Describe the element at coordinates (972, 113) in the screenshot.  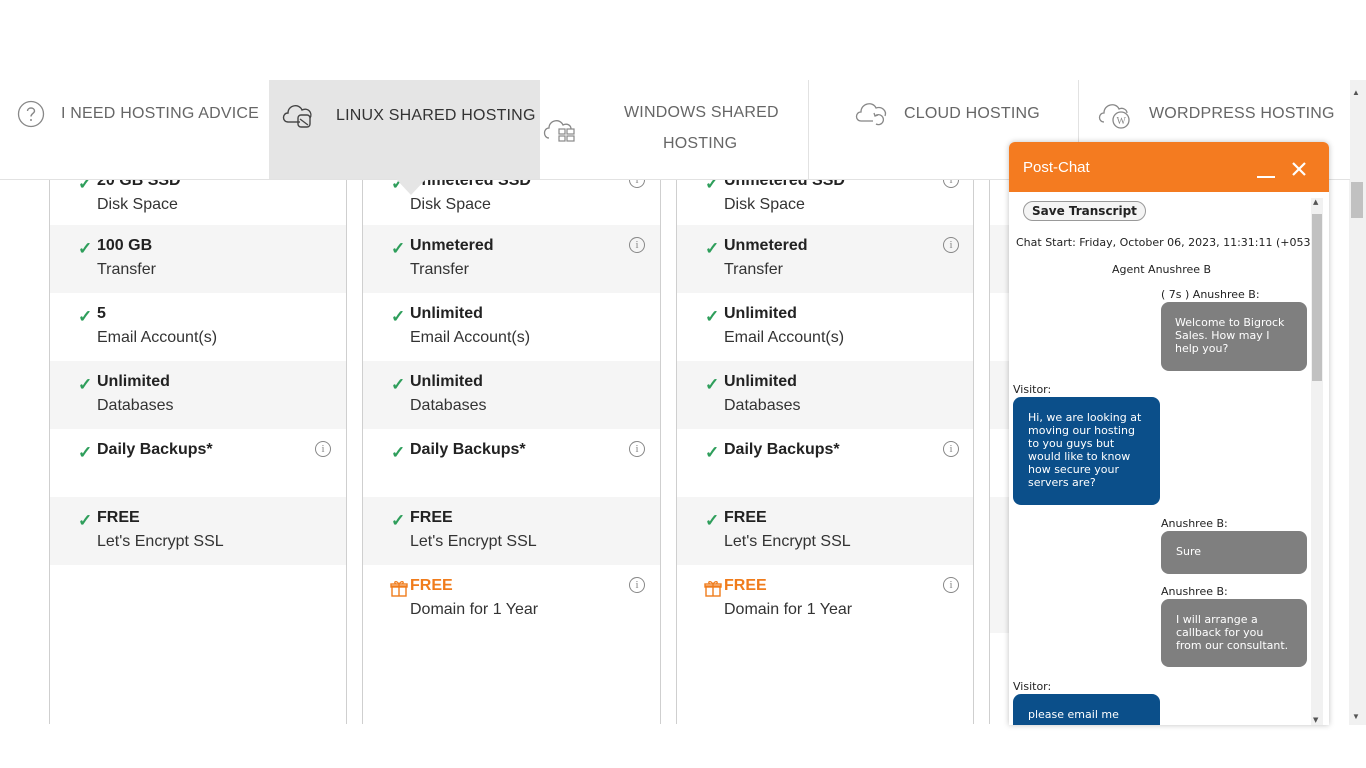
I see `tab-label: CLOUD HOSTING` at that location.